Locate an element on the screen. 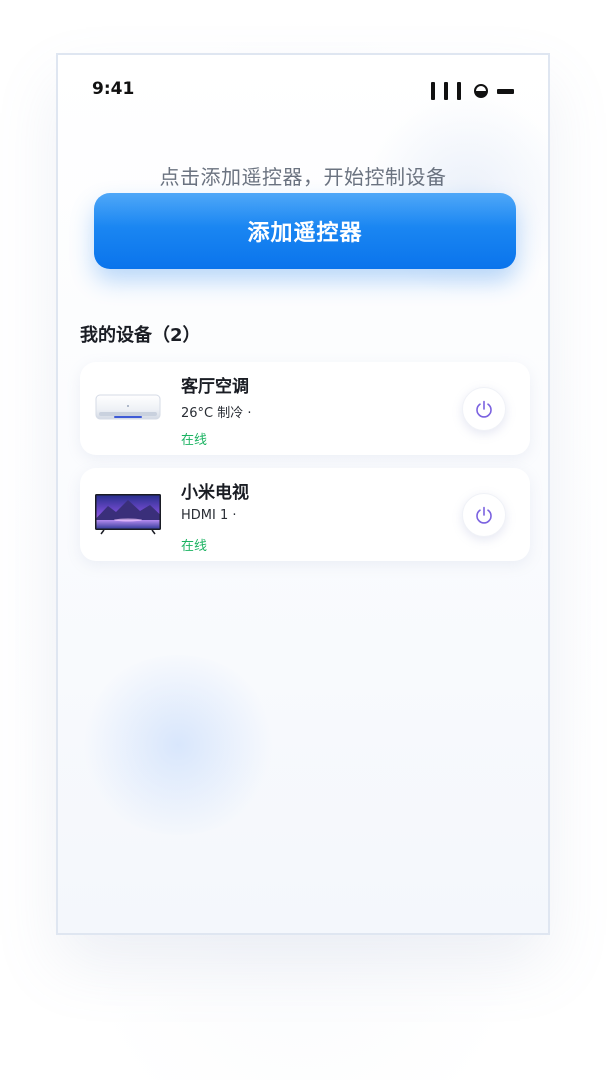 This screenshot has width=607, height=1080. background-glow-bottom is located at coordinates (178, 745).